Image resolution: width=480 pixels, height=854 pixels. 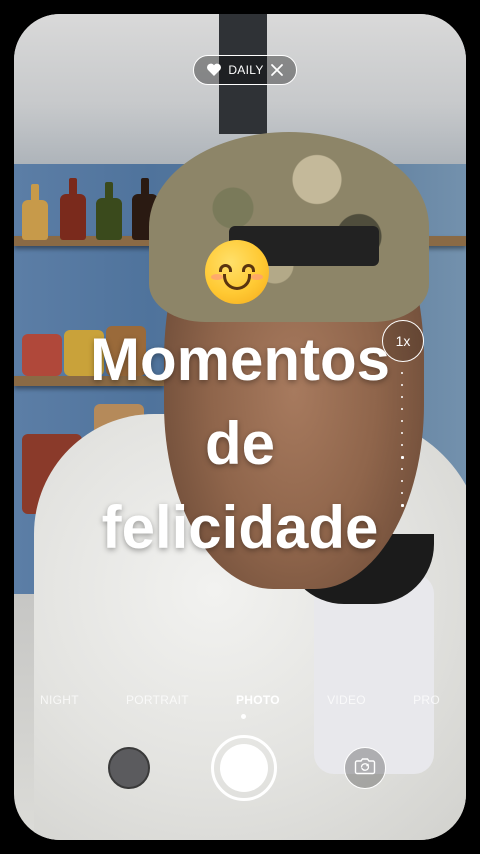 What do you see at coordinates (258, 700) in the screenshot?
I see `mode-photo: PHOTO` at bounding box center [258, 700].